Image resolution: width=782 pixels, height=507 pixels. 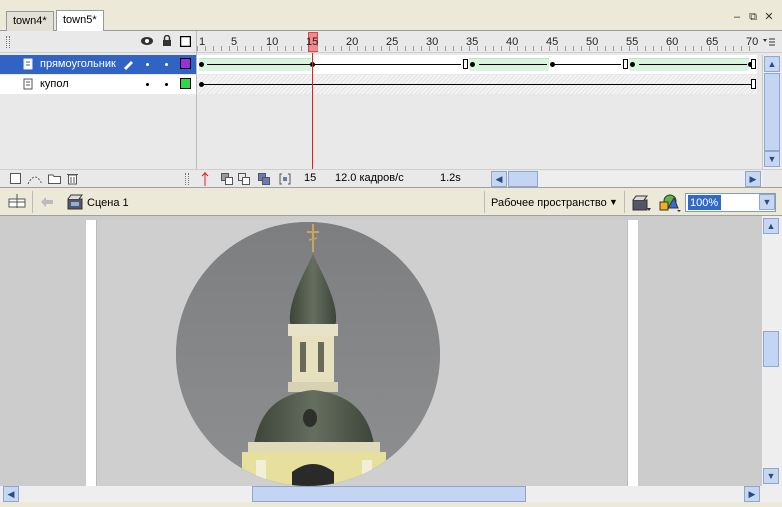 What do you see at coordinates (627, 179) in the screenshot?
I see `timeline-hscrollbar: ◀ ▶` at bounding box center [627, 179].